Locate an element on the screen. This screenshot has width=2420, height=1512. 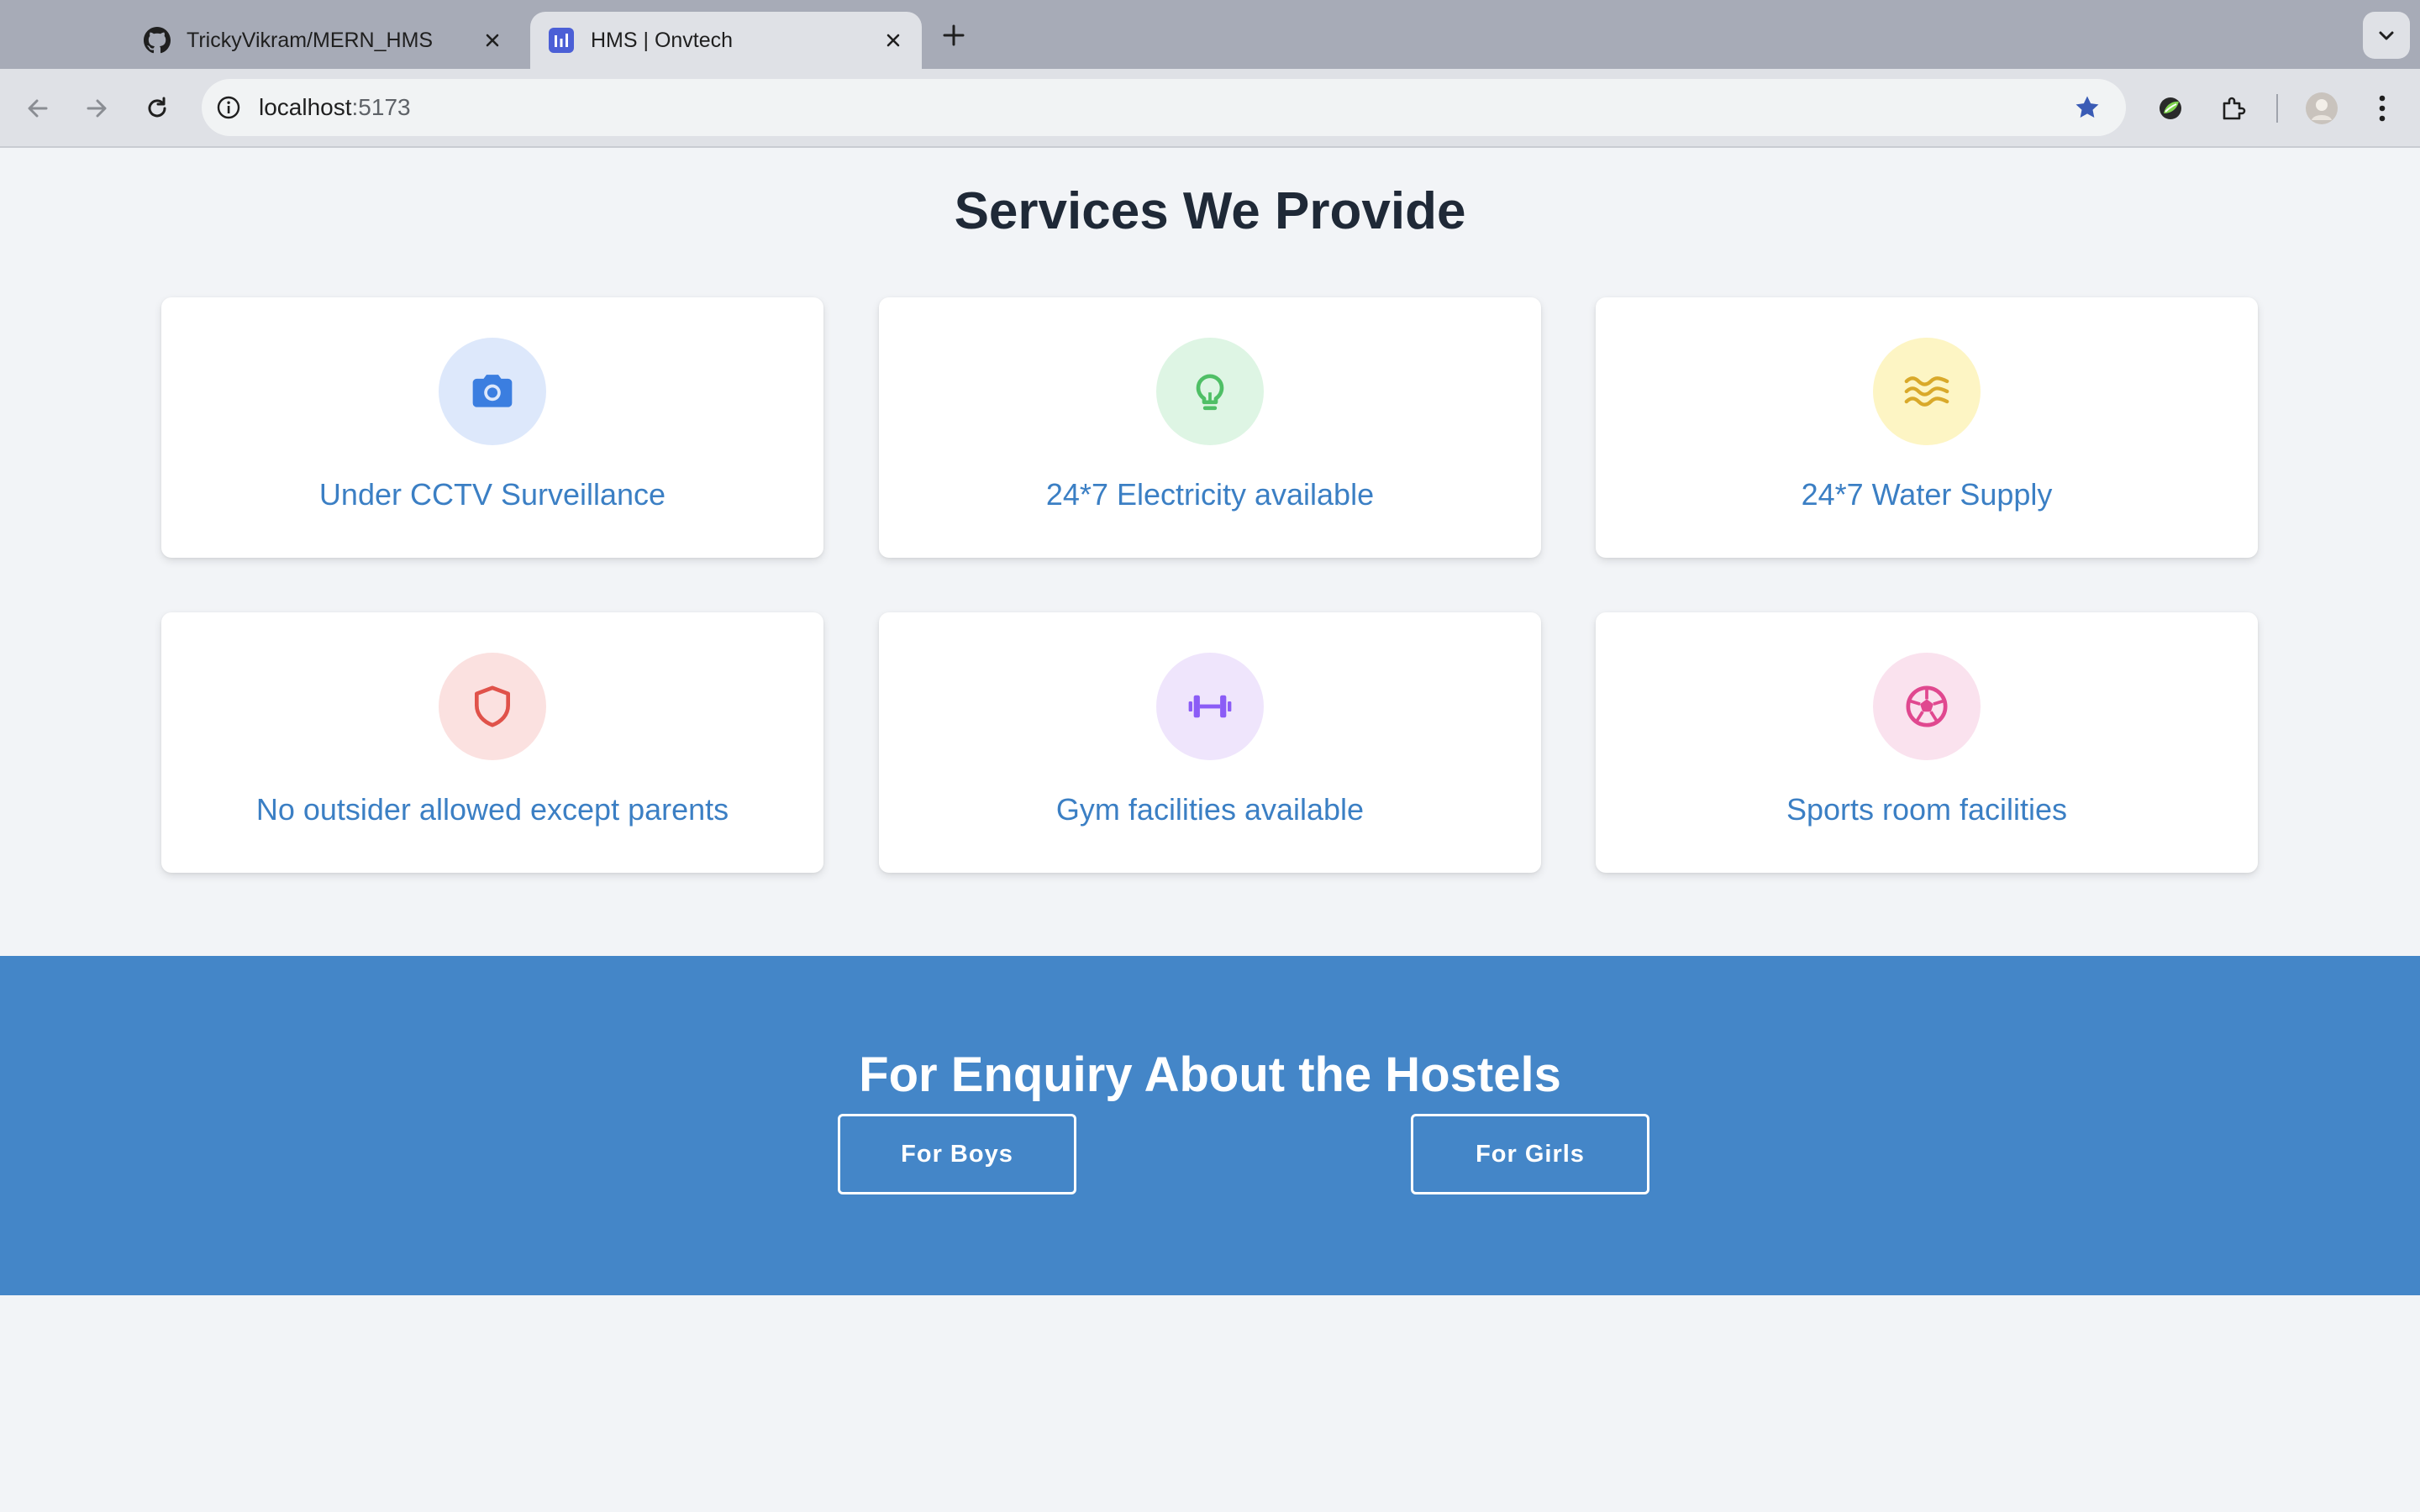
tab-title: HMS | Onvtech is located at coordinates (662, 40).